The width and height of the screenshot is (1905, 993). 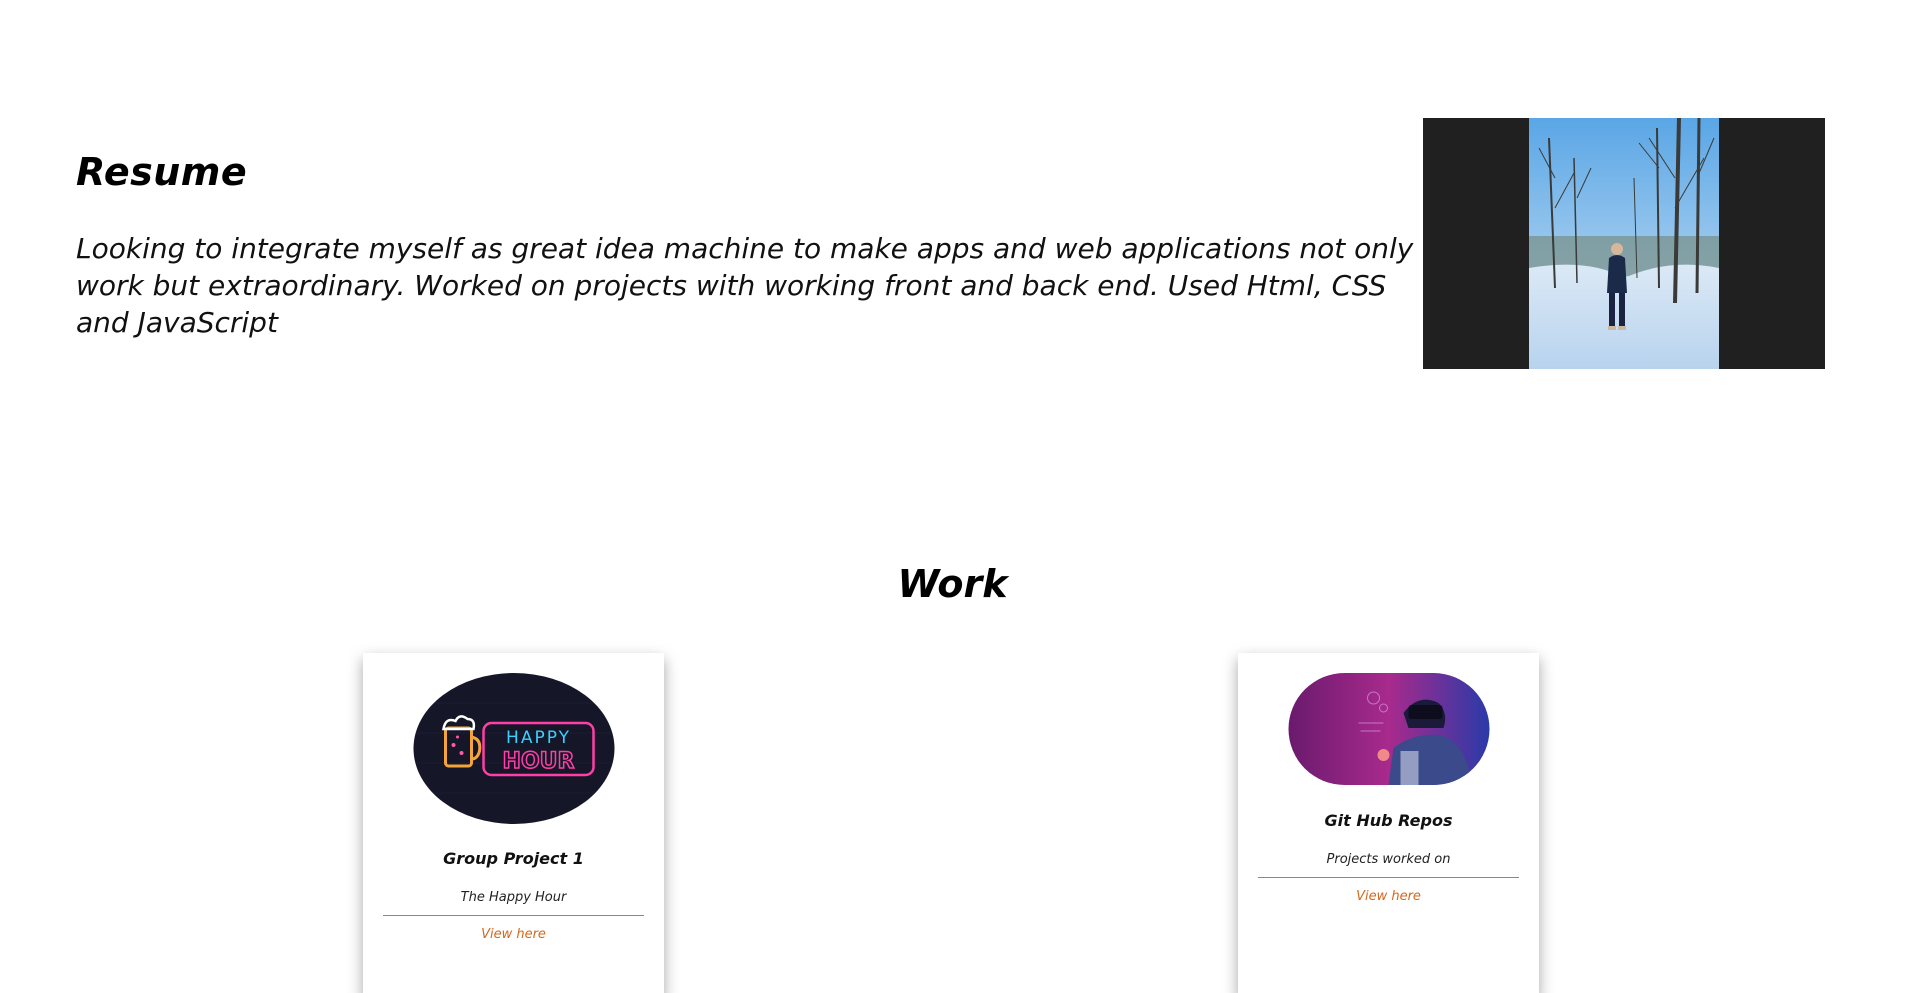 I want to click on card-subtitle: The Happy Hour, so click(x=513, y=897).